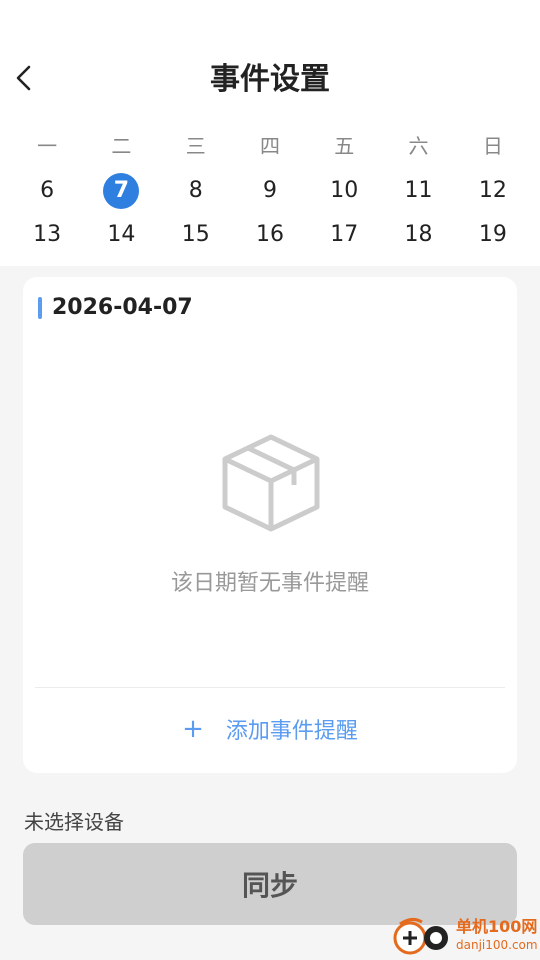  What do you see at coordinates (420, 936) in the screenshot?
I see `watermark-logo-icon` at bounding box center [420, 936].